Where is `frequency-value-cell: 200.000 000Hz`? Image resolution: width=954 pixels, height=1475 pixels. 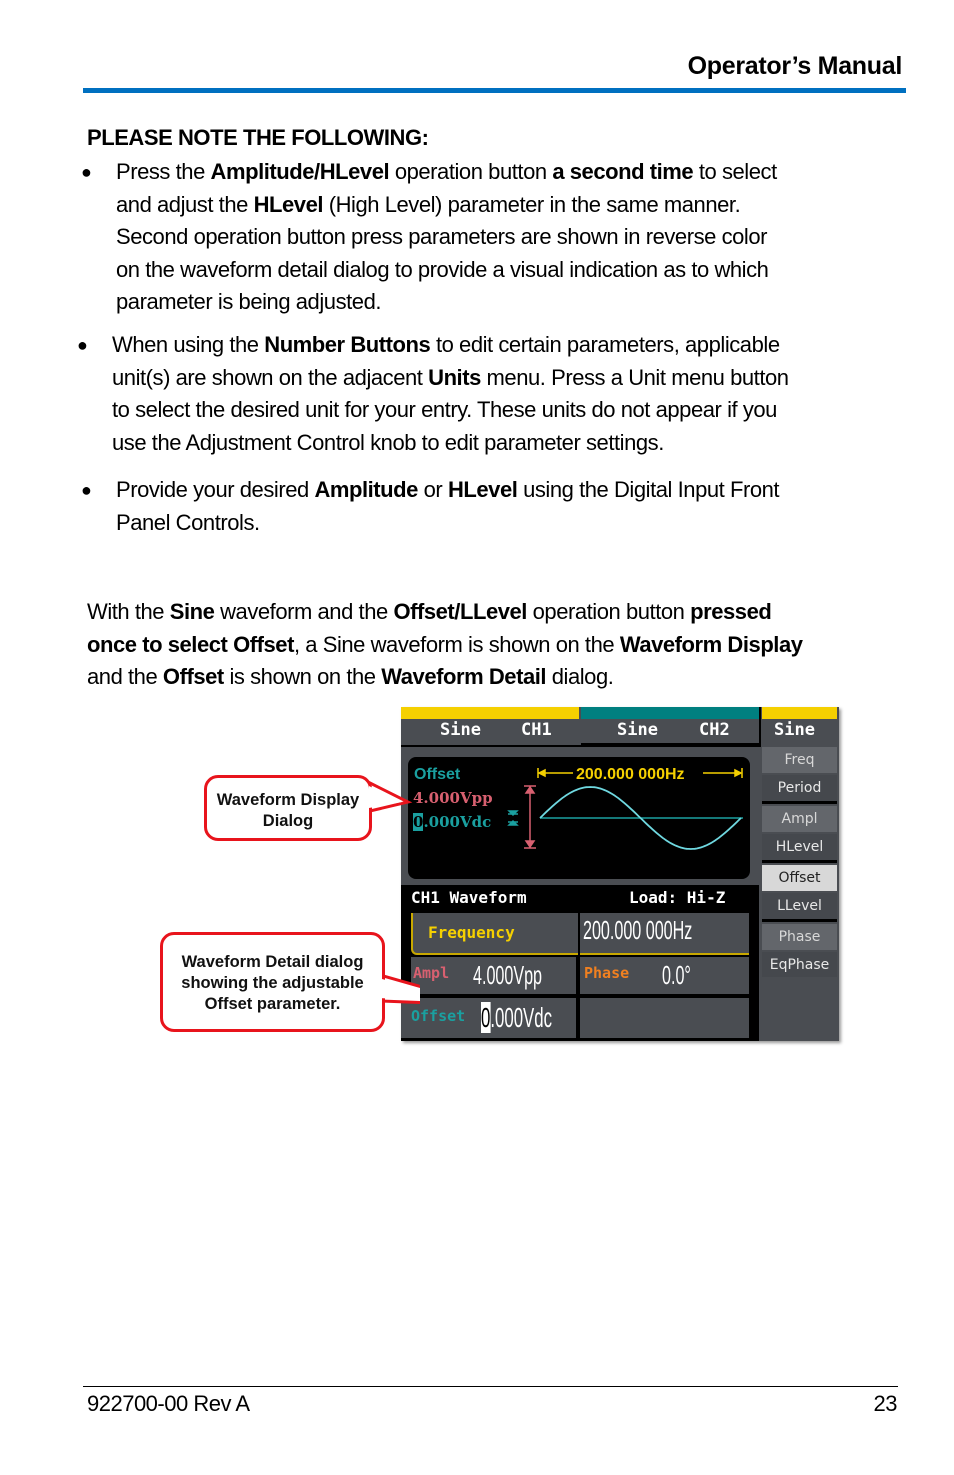 frequency-value-cell: 200.000 000Hz is located at coordinates (664, 934).